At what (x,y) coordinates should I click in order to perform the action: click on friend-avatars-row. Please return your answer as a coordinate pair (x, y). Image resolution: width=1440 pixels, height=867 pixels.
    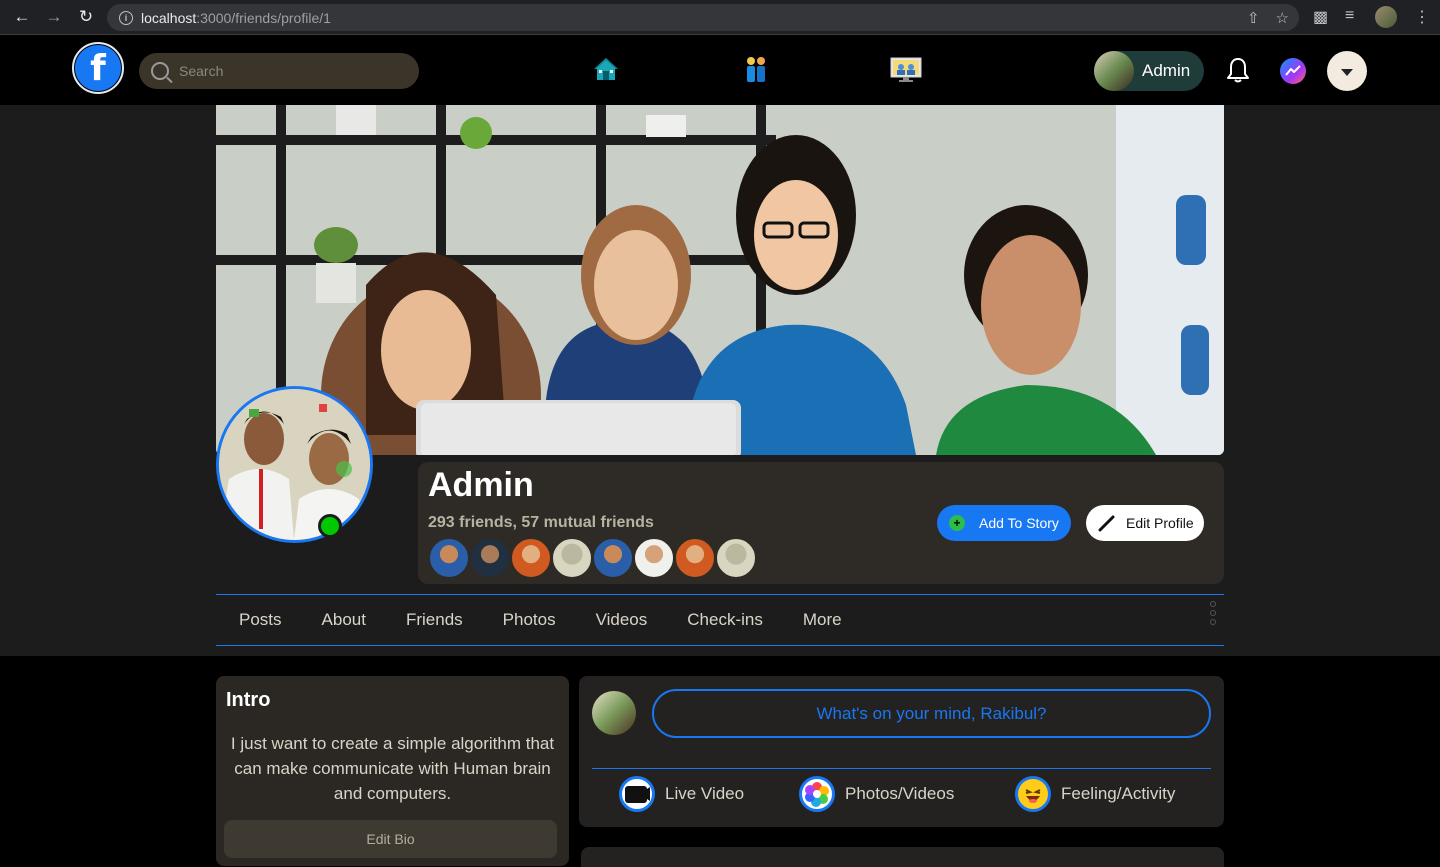
    Looking at the image, I should click on (592, 558).